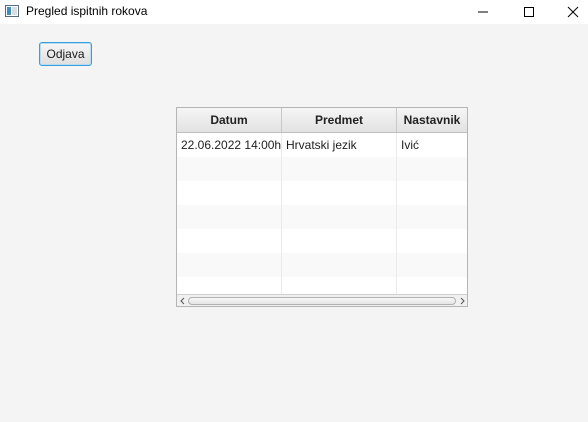 The image size is (588, 422). I want to click on scroll-right-icon, so click(462, 301).